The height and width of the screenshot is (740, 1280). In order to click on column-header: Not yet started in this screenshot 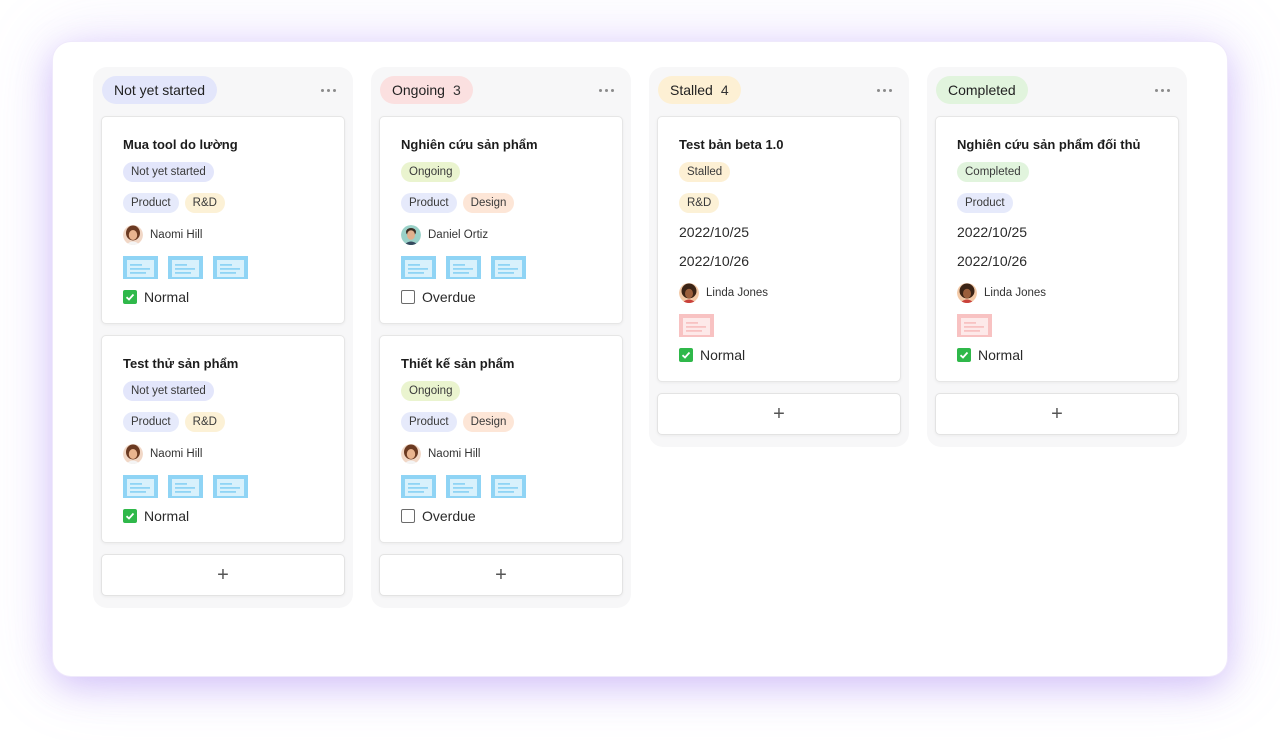, I will do `click(223, 90)`.